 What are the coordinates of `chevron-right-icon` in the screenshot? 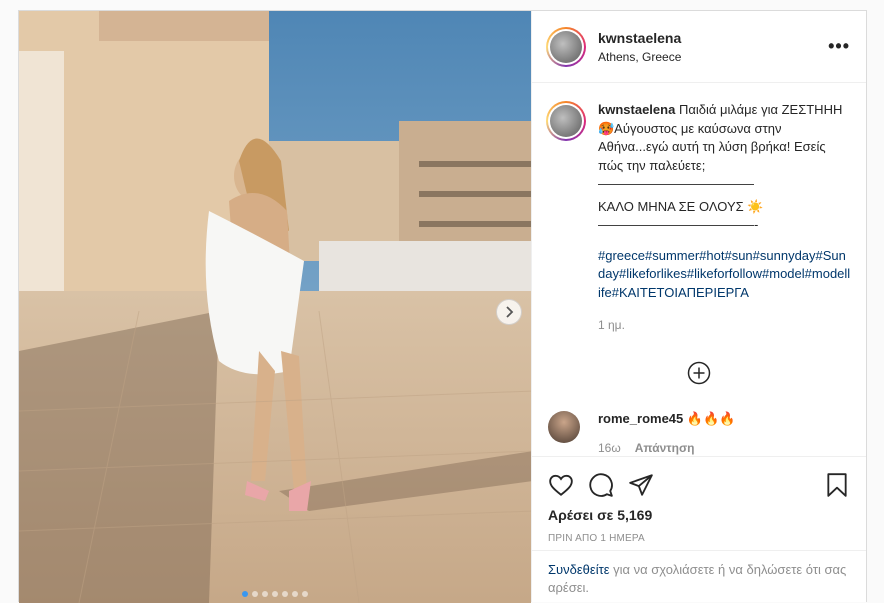 It's located at (510, 312).